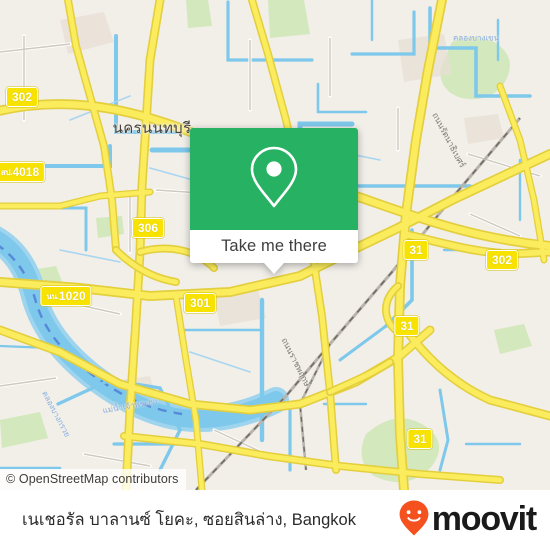 Image resolution: width=550 pixels, height=550 pixels. I want to click on callout-header, so click(274, 179).